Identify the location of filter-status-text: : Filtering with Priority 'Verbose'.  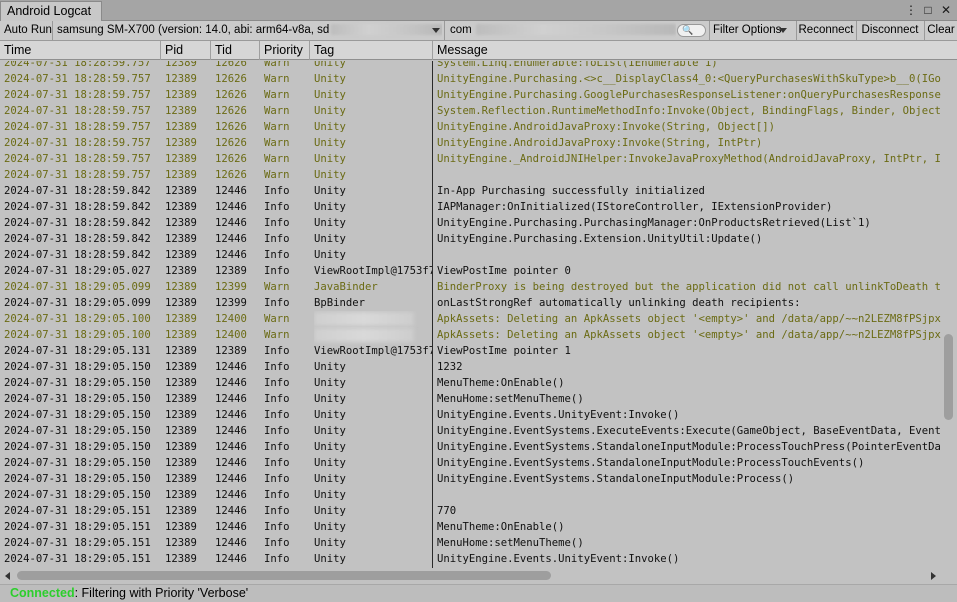
(161, 593).